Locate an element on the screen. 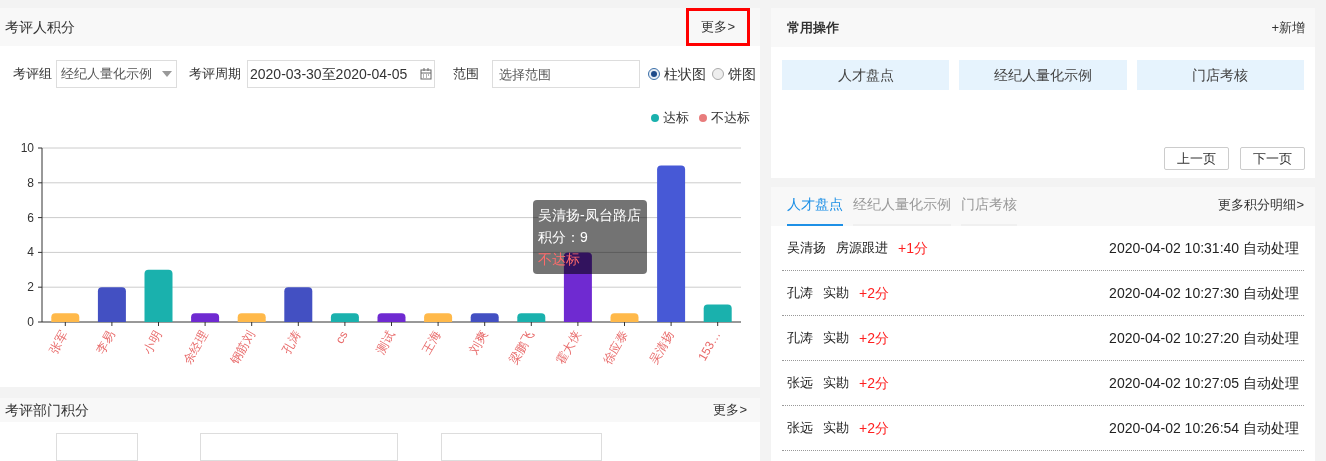 The image size is (1326, 461). field-label: 范围 is located at coordinates (466, 74).